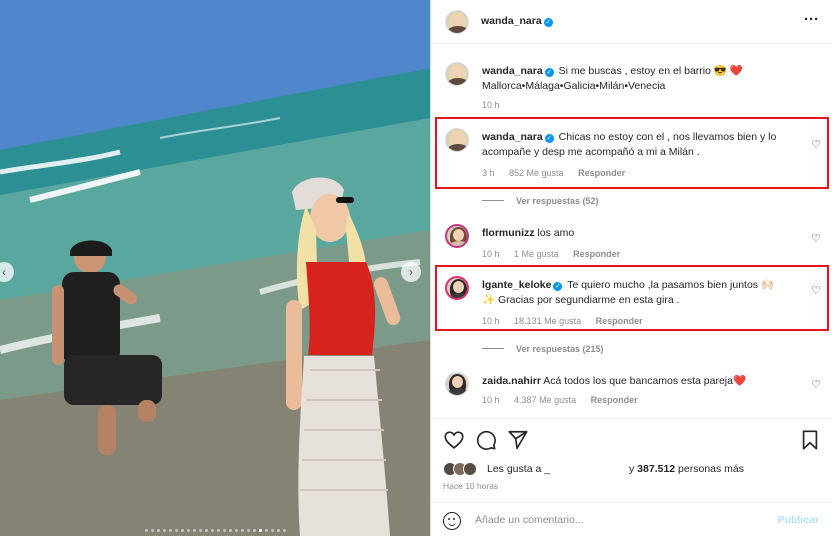  Describe the element at coordinates (488, 173) in the screenshot. I see `comment-time: 3 h` at that location.